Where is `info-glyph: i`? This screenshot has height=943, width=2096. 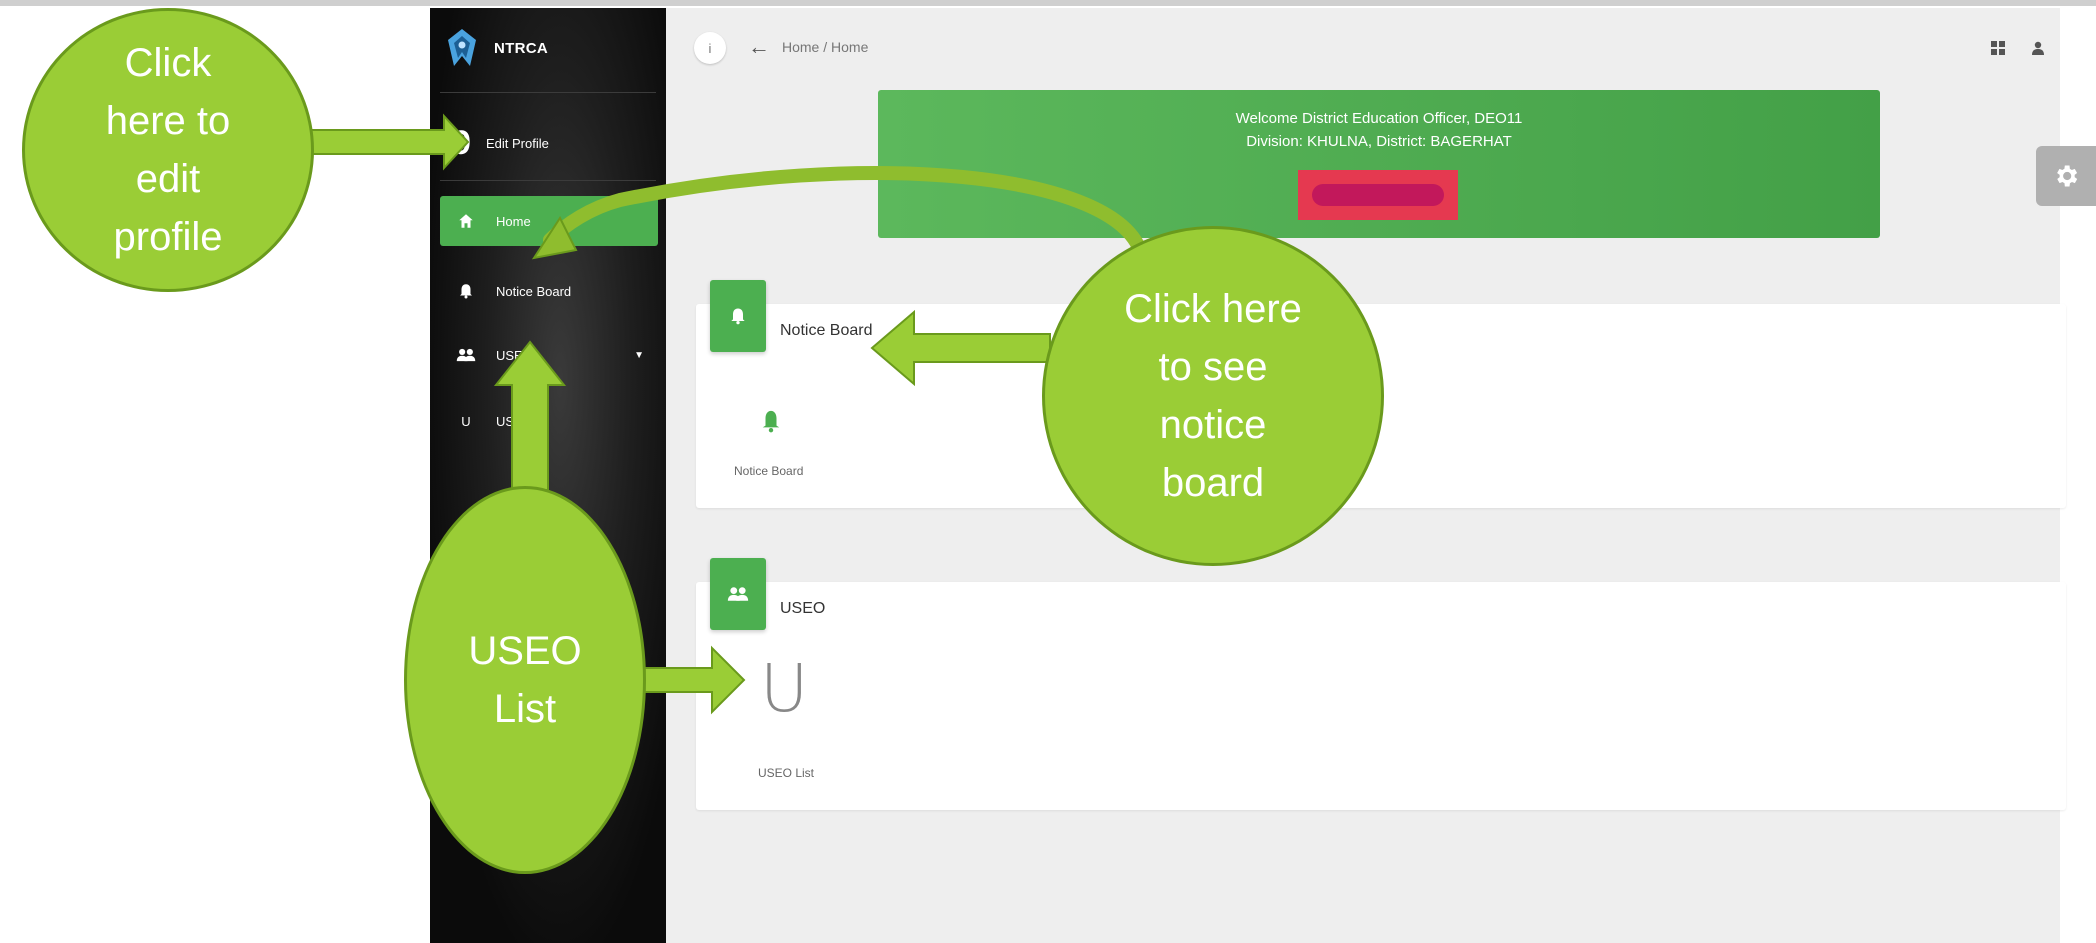 info-glyph: i is located at coordinates (710, 48).